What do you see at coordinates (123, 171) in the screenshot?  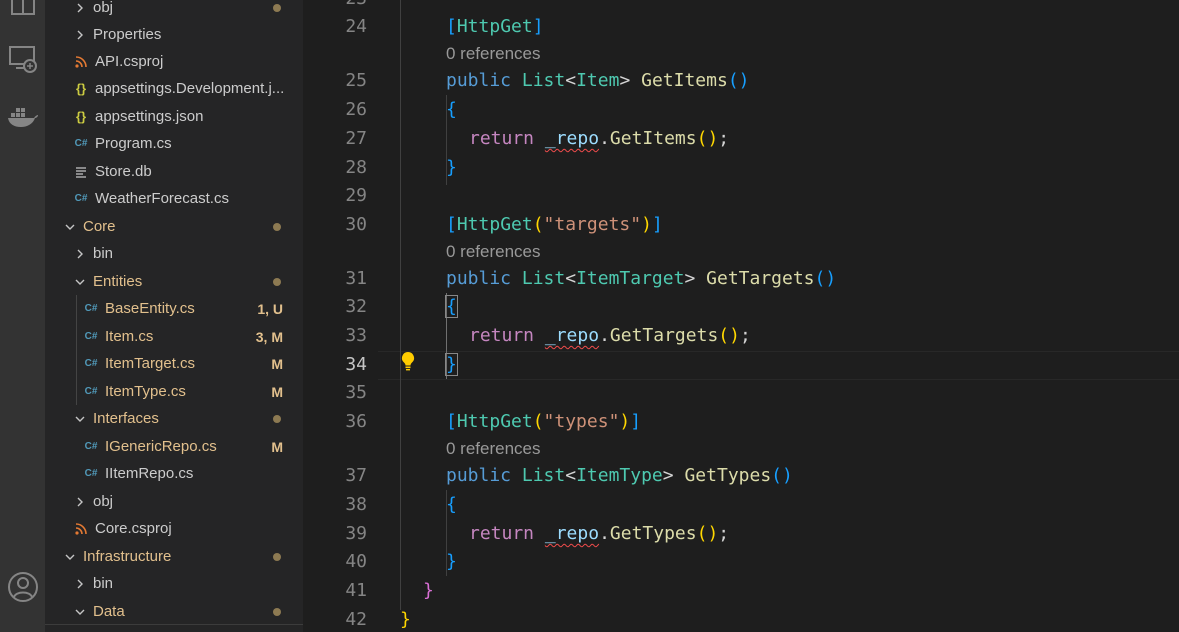 I see `tree-item-label: Store.db` at bounding box center [123, 171].